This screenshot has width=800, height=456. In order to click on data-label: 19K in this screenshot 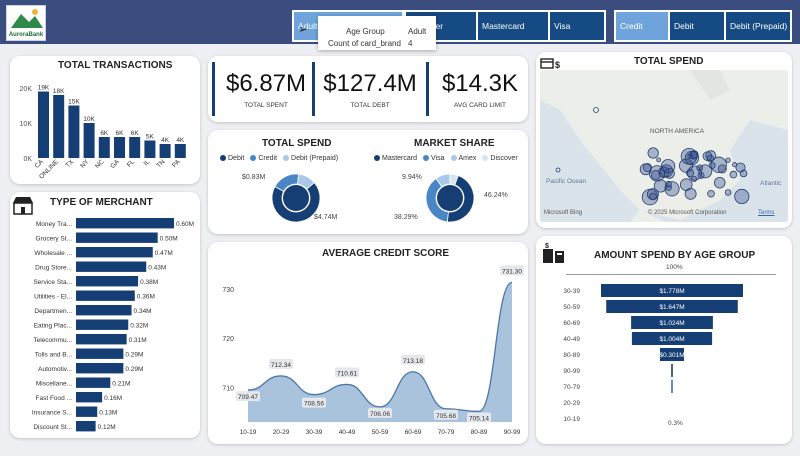, I will do `click(44, 88)`.